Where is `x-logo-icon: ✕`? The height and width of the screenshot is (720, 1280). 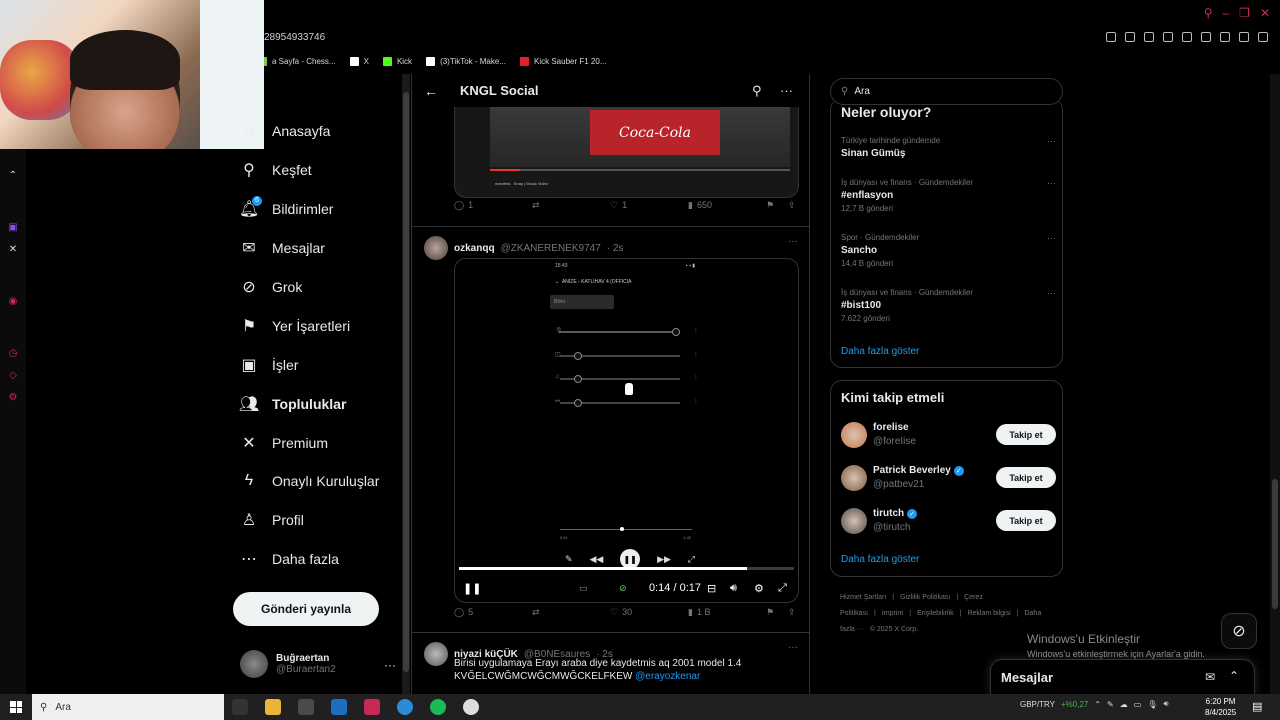 x-logo-icon: ✕ is located at coordinates (13, 250).